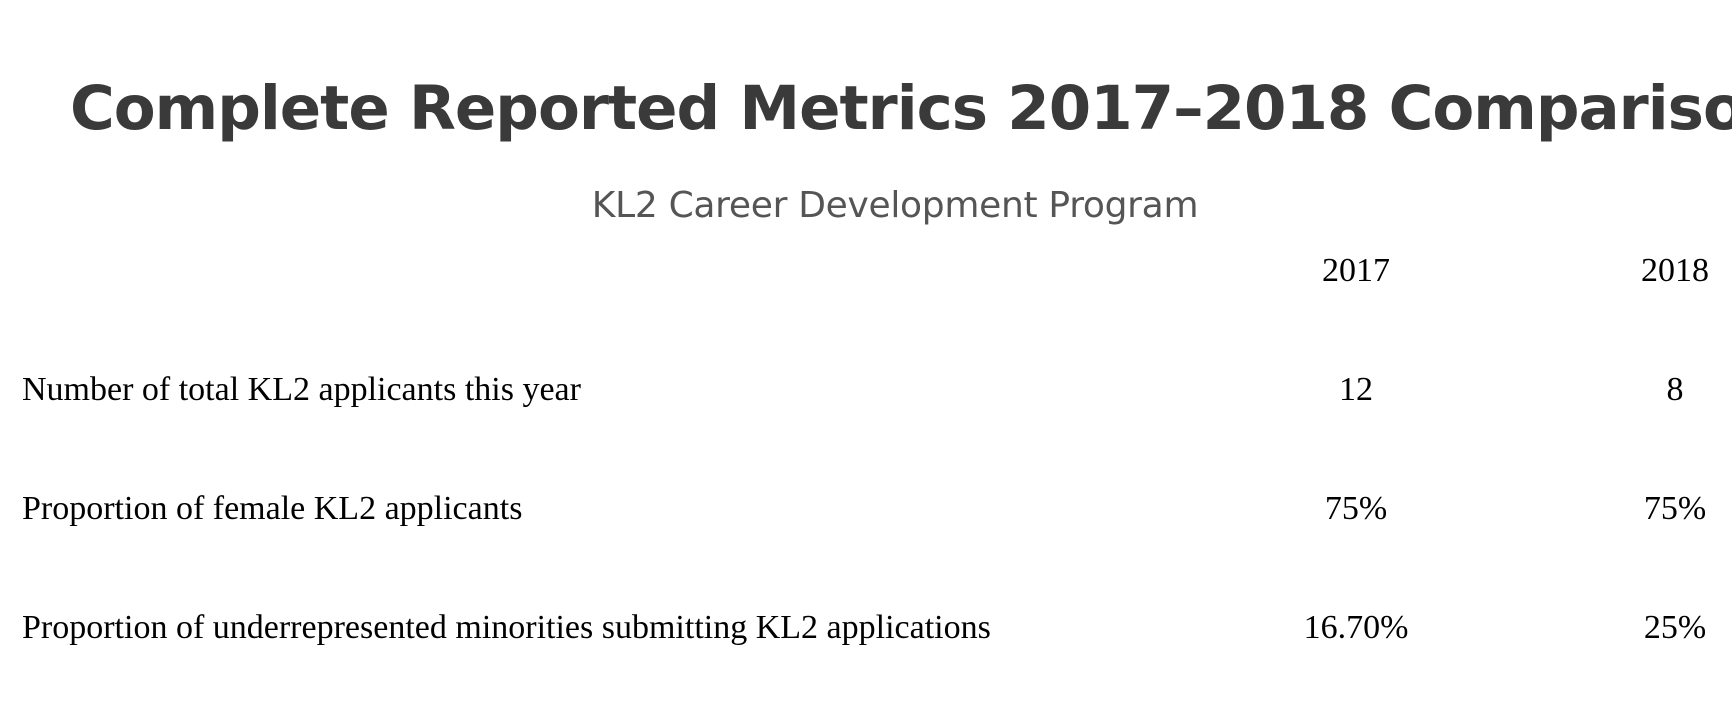  I want to click on cell-urm-applicants-2018: 25%, so click(1675, 627).